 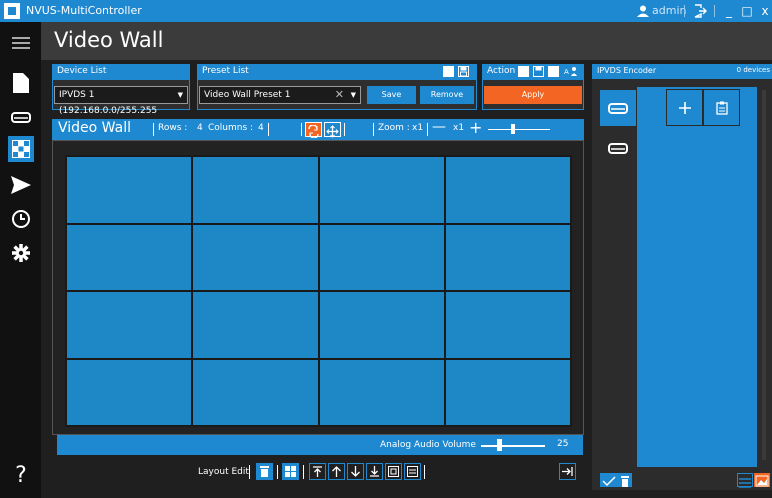 I want to click on maximize-button: □, so click(x=747, y=11).